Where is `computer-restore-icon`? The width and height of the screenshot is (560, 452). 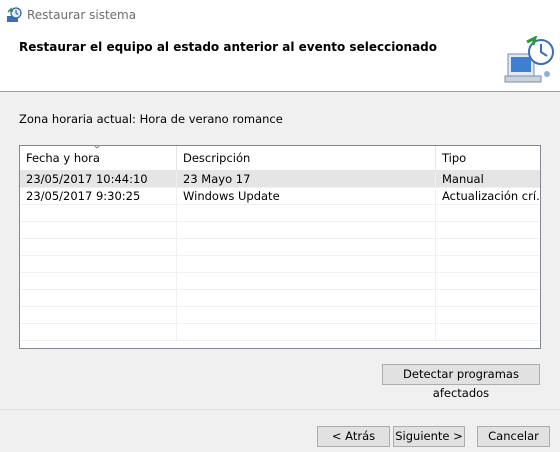 computer-restore-icon is located at coordinates (529, 59).